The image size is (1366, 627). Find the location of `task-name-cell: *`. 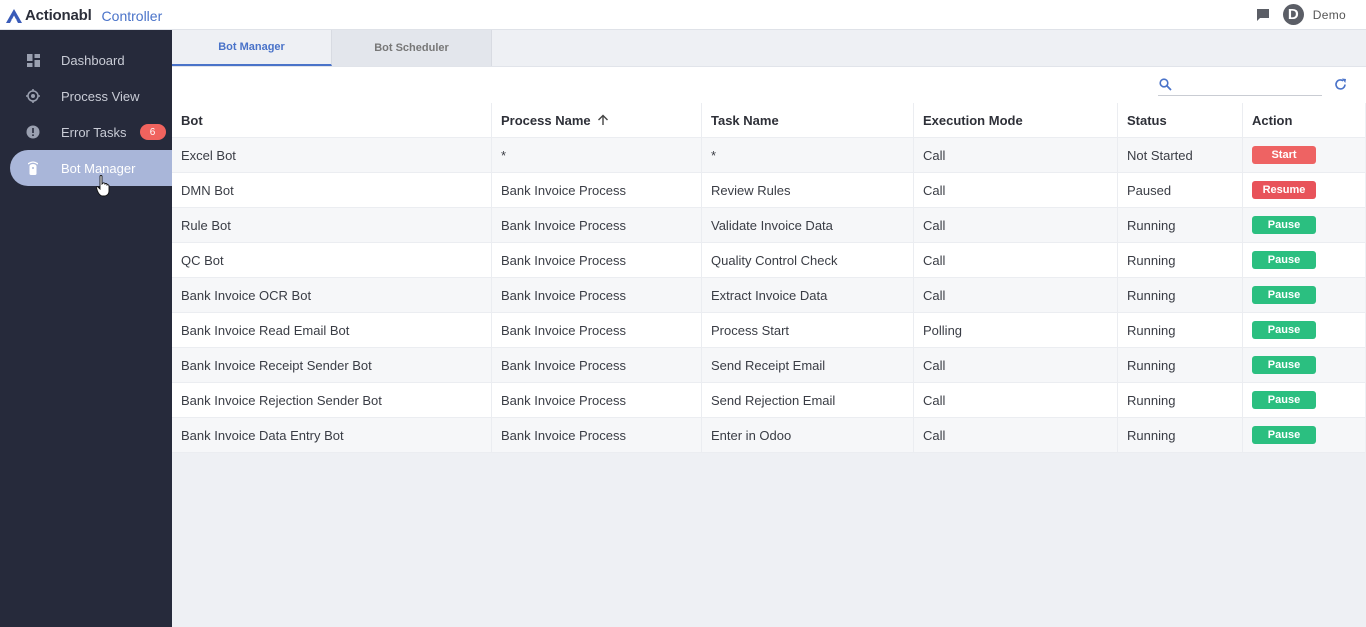

task-name-cell: * is located at coordinates (807, 155).